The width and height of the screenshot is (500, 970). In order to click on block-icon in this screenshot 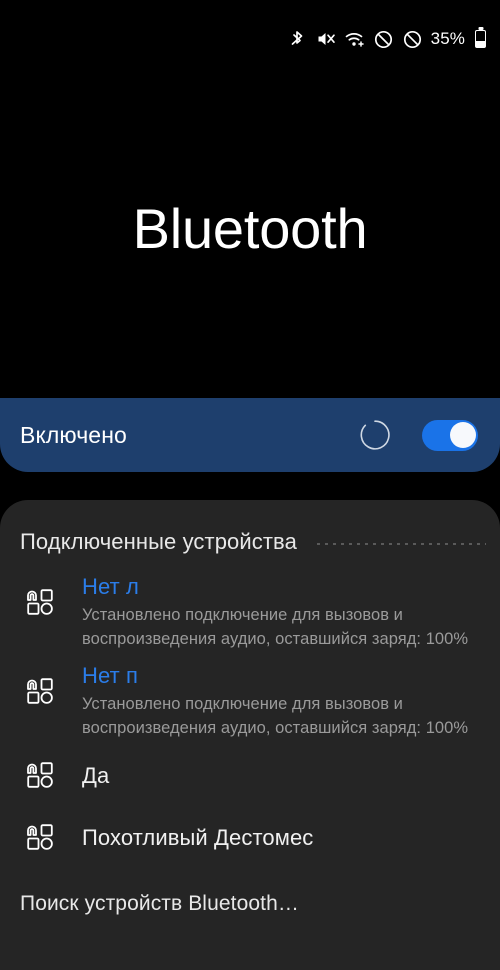, I will do `click(413, 39)`.